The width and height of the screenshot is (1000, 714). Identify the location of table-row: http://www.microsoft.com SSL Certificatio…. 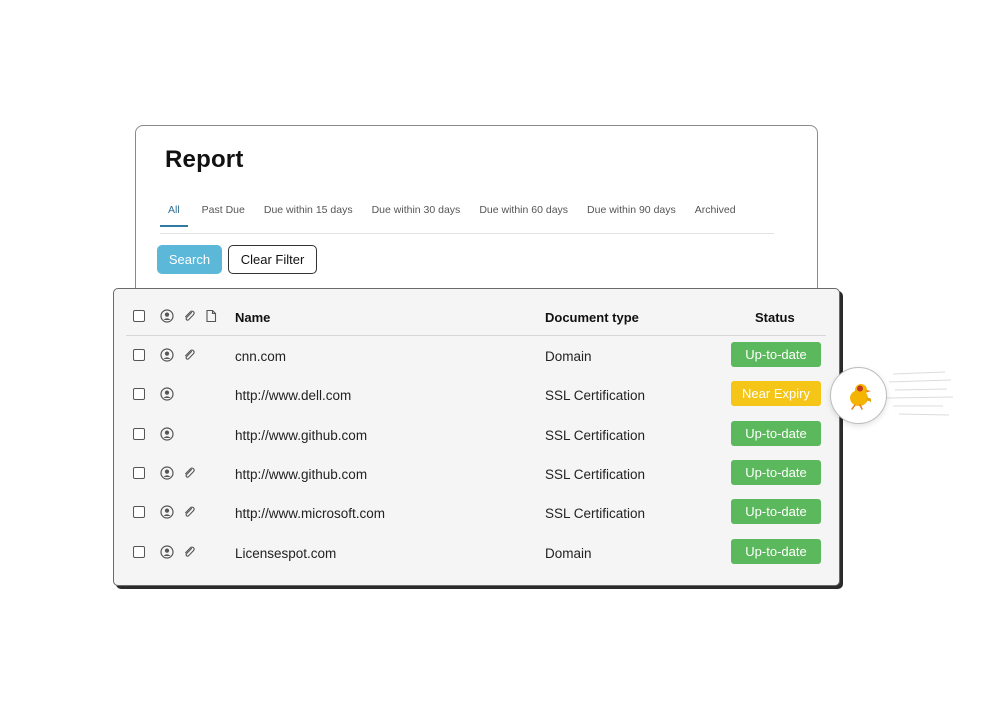
(476, 513).